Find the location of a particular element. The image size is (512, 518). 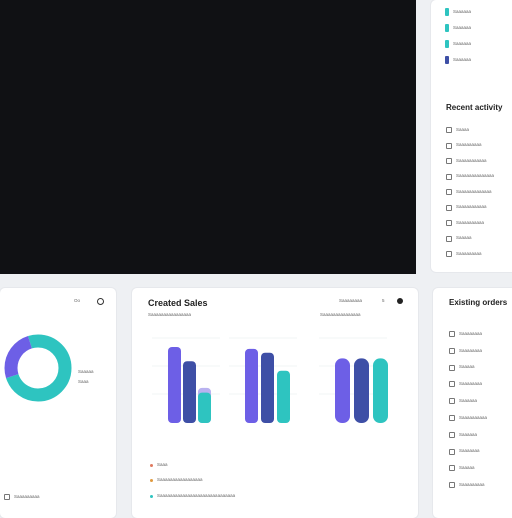

order-item-label: Saaaaaaaaaa is located at coordinates (473, 417).